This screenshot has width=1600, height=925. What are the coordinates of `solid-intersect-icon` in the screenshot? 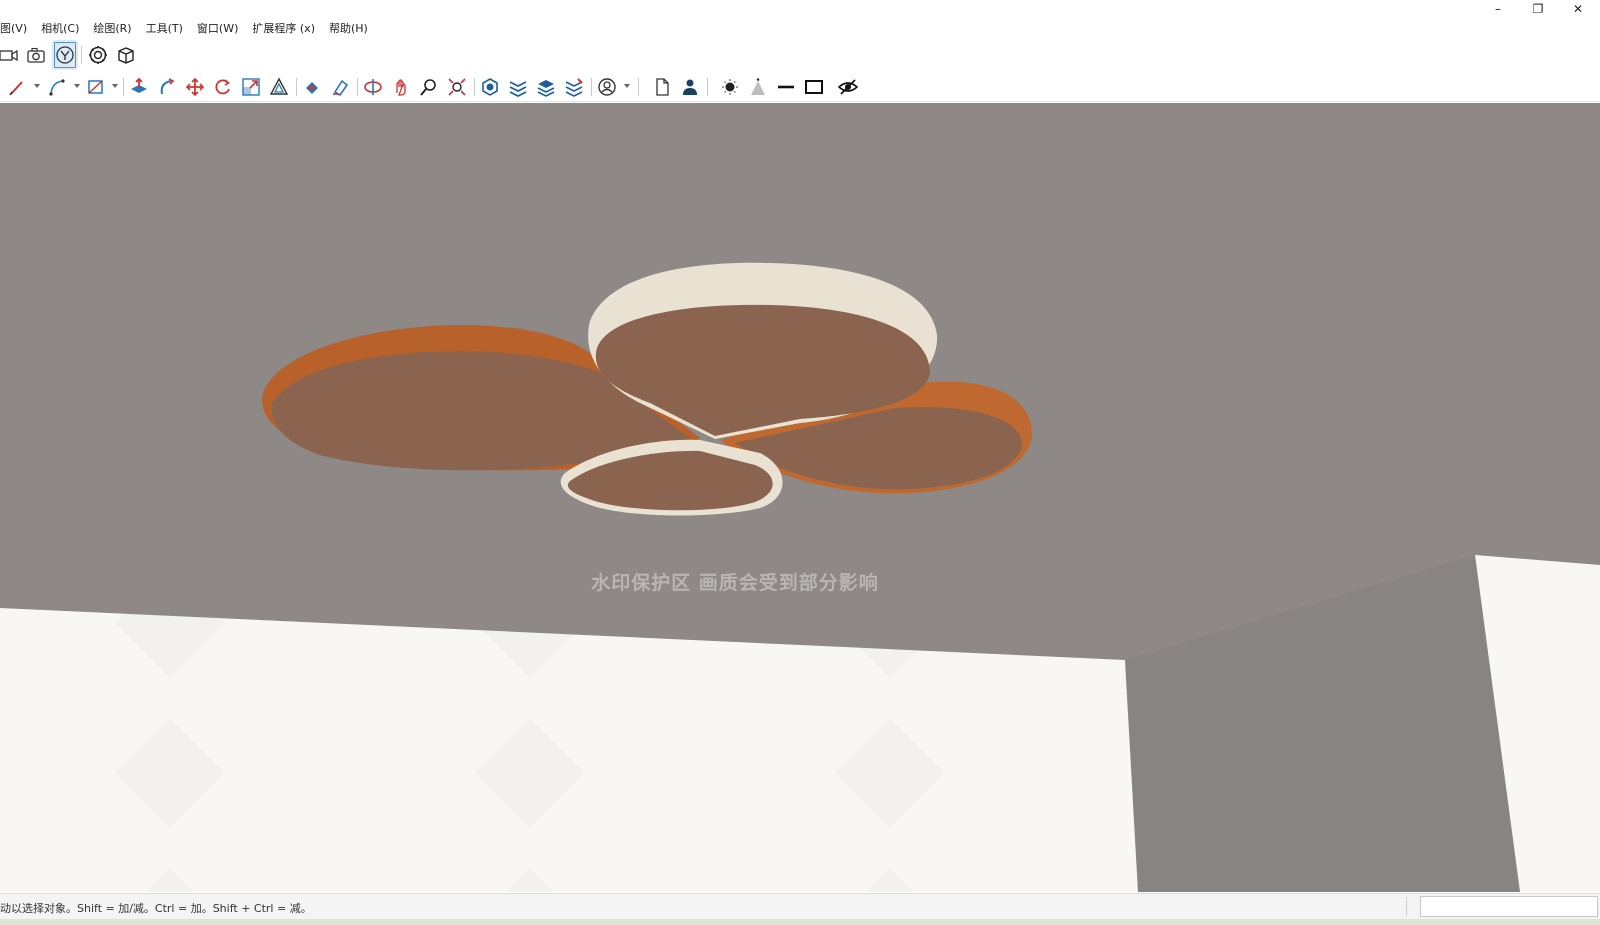 It's located at (546, 87).